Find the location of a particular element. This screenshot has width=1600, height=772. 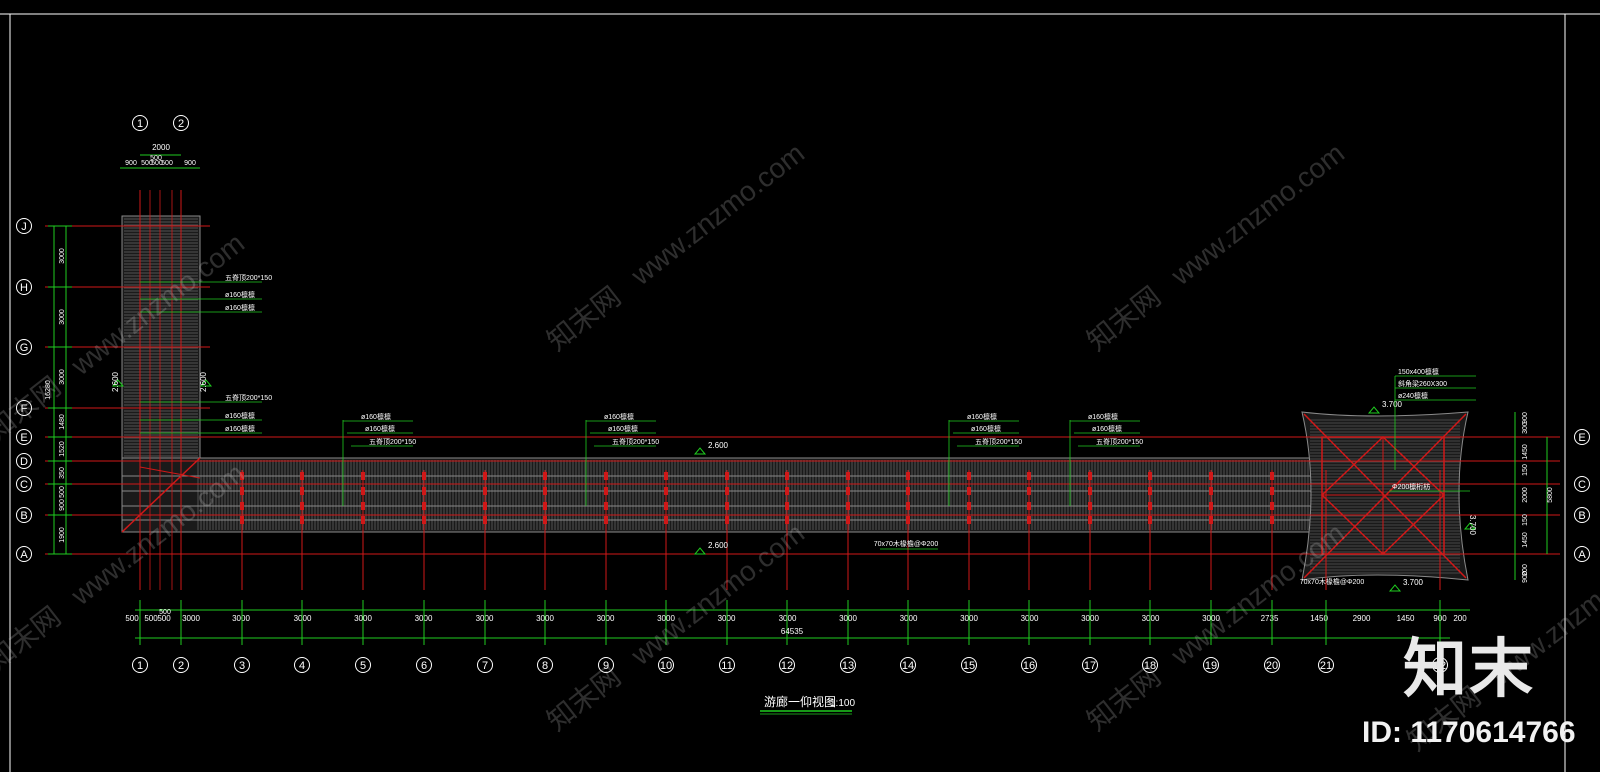

brand-logo: 知末 is located at coordinates (1469, 669).